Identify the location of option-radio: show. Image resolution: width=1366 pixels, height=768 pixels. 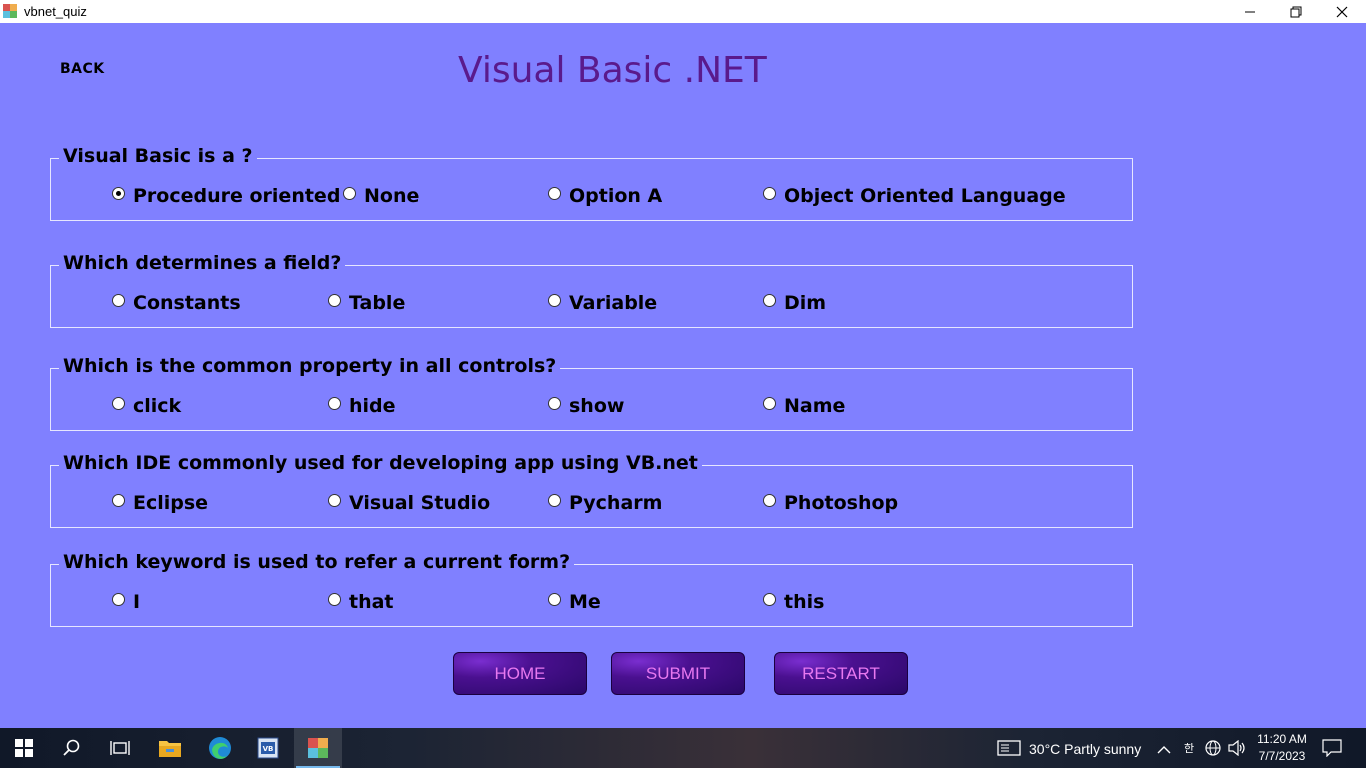
(586, 406).